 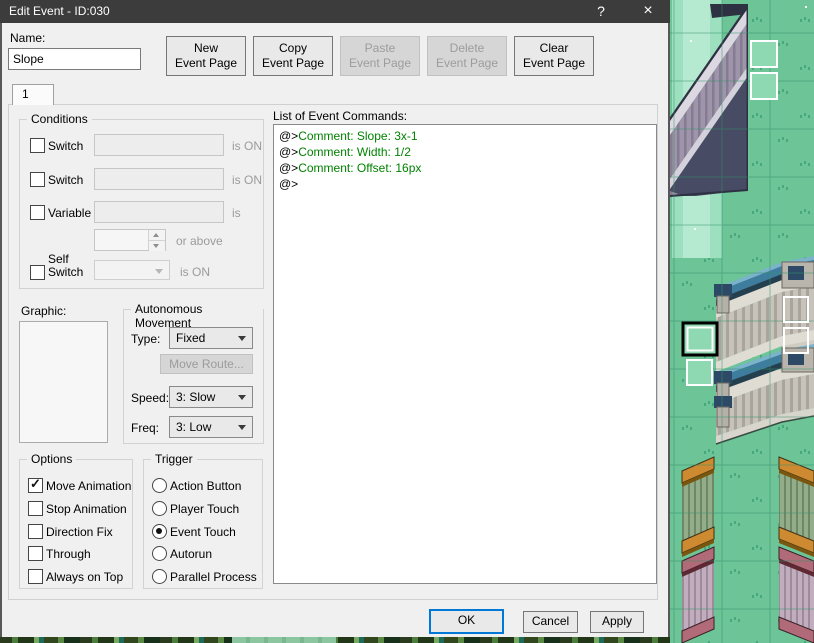 What do you see at coordinates (69, 213) in the screenshot?
I see `variable-label: Variable` at bounding box center [69, 213].